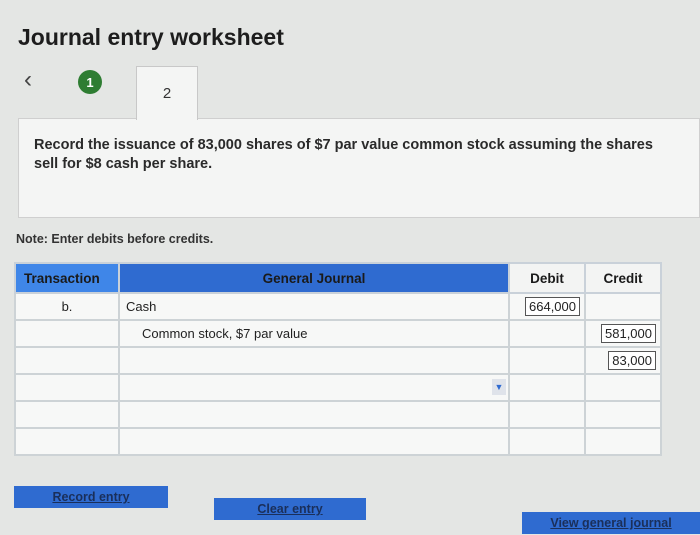 This screenshot has width=700, height=535. I want to click on credit-field: 83,000, so click(623, 360).